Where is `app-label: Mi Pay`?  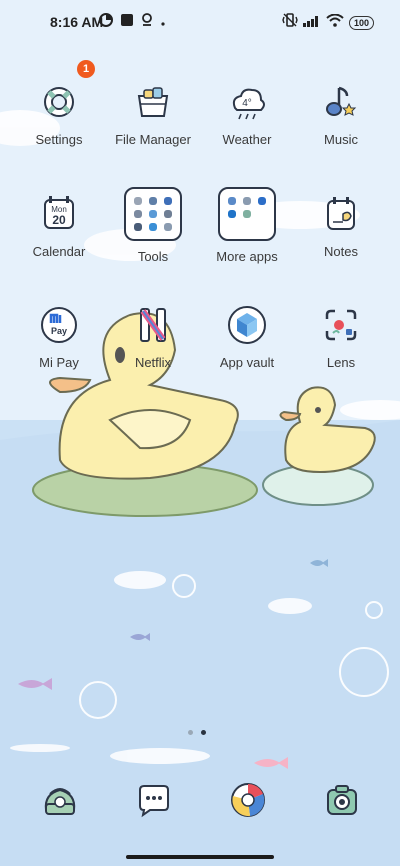
app-label: Mi Pay is located at coordinates (59, 362).